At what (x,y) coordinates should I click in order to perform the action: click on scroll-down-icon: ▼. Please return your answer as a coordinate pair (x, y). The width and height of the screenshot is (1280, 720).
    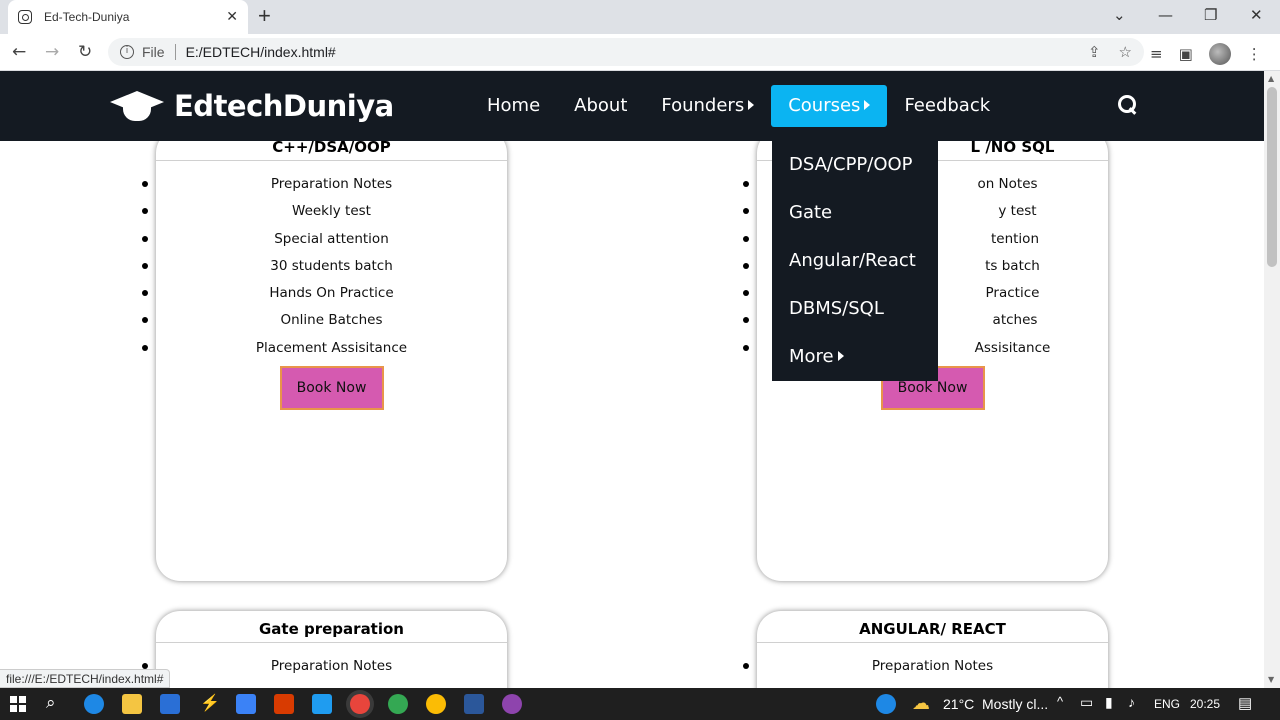
    Looking at the image, I should click on (1271, 679).